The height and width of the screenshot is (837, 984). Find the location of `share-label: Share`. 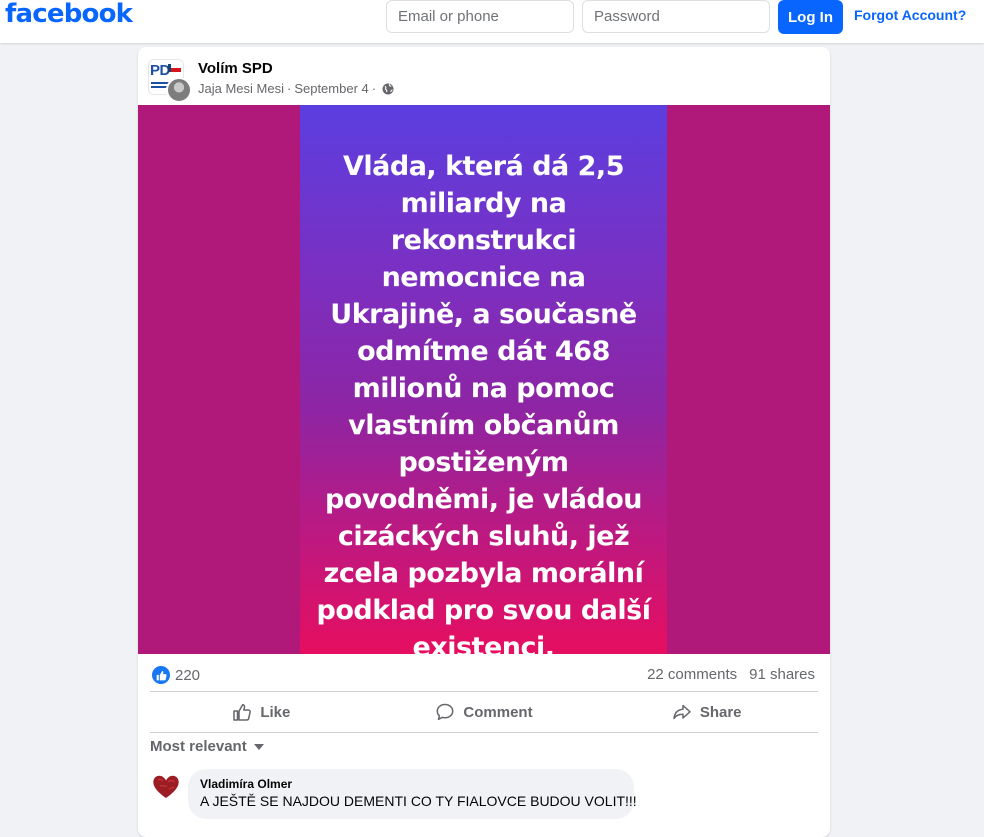

share-label: Share is located at coordinates (720, 712).